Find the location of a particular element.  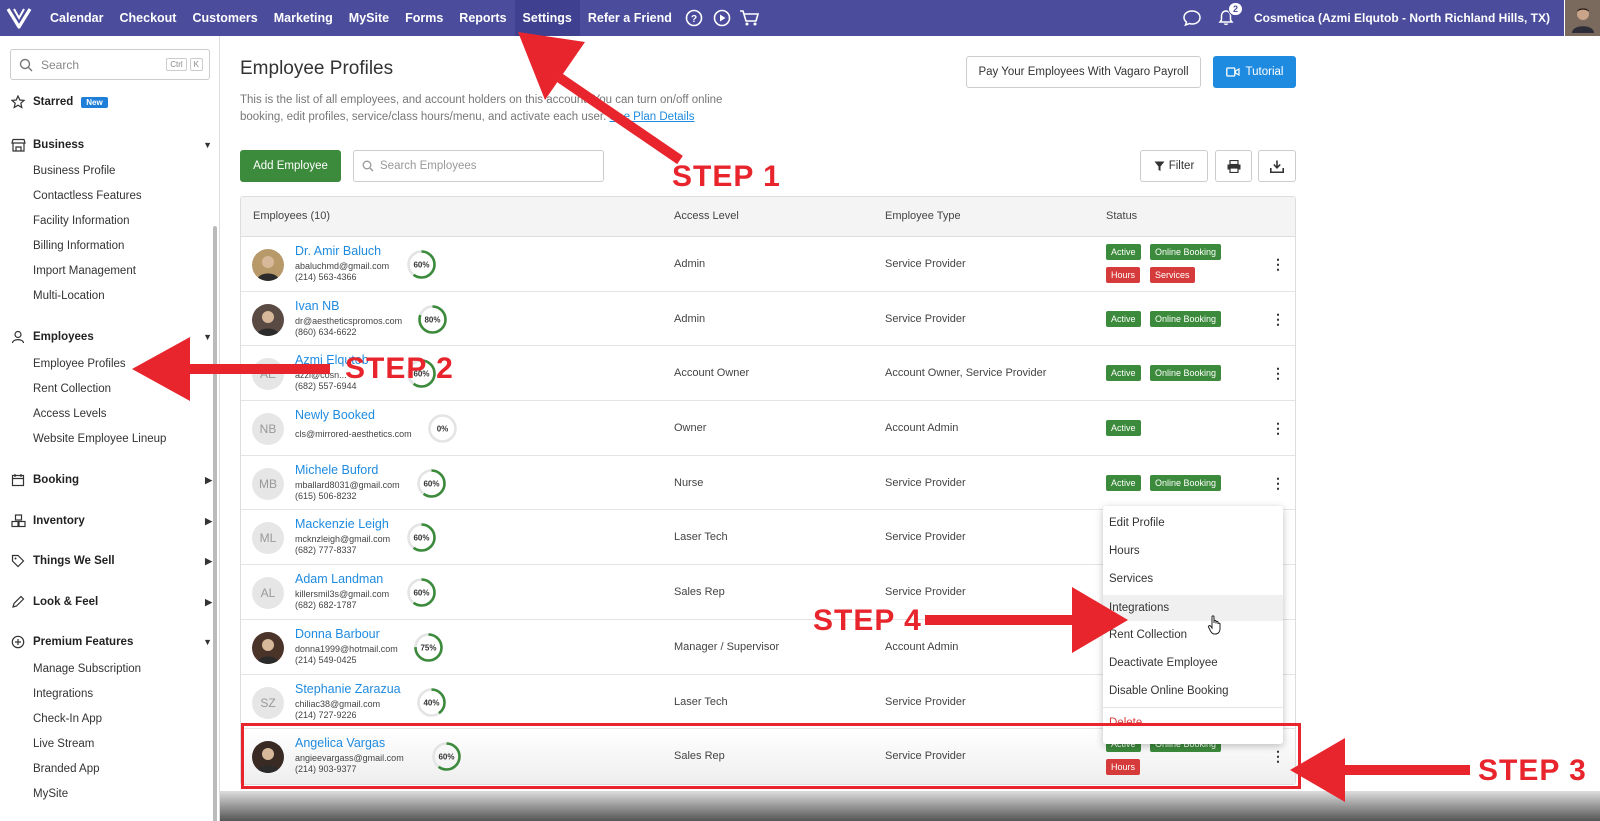

sidebar-item-billing-information: Billing Information is located at coordinates (78, 246).